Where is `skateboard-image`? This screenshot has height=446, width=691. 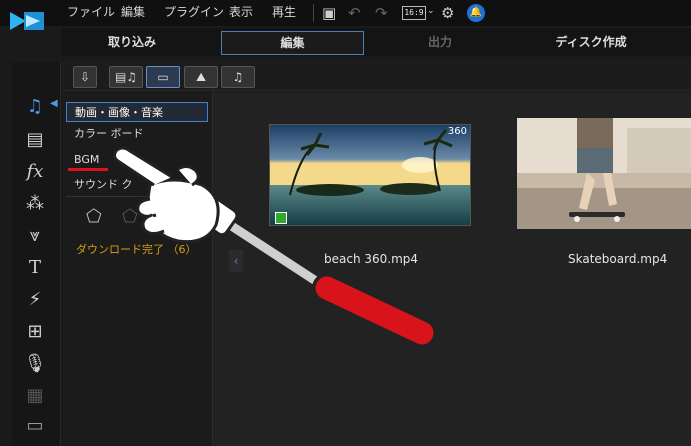
skateboard-image is located at coordinates (604, 173).